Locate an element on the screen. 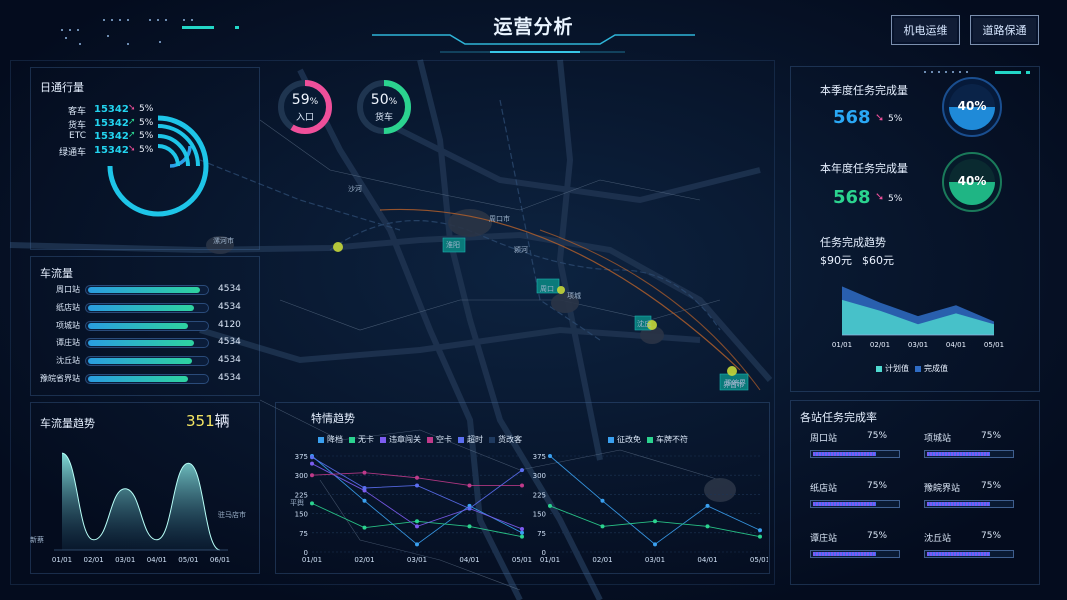  station-rate-name: 沈丘站 is located at coordinates (938, 539).